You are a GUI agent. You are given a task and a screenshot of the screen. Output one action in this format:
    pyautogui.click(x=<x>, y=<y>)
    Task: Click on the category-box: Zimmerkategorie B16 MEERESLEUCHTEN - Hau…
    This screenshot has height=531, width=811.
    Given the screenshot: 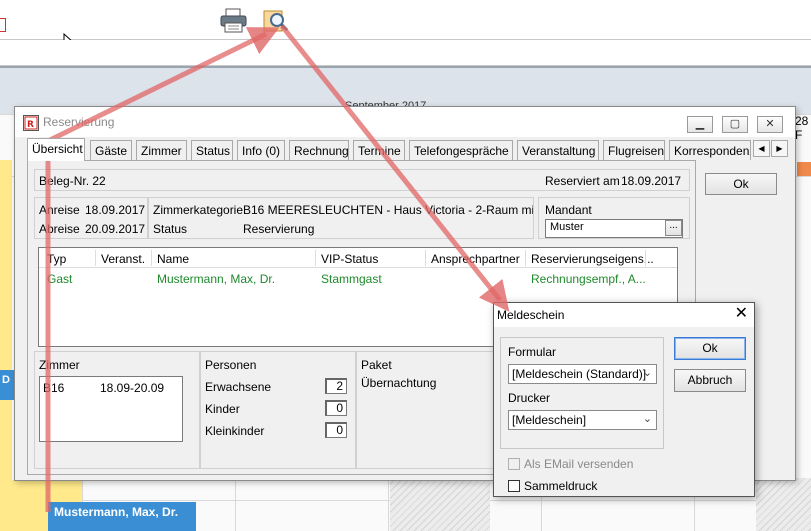 What is the action you would take?
    pyautogui.click(x=341, y=218)
    